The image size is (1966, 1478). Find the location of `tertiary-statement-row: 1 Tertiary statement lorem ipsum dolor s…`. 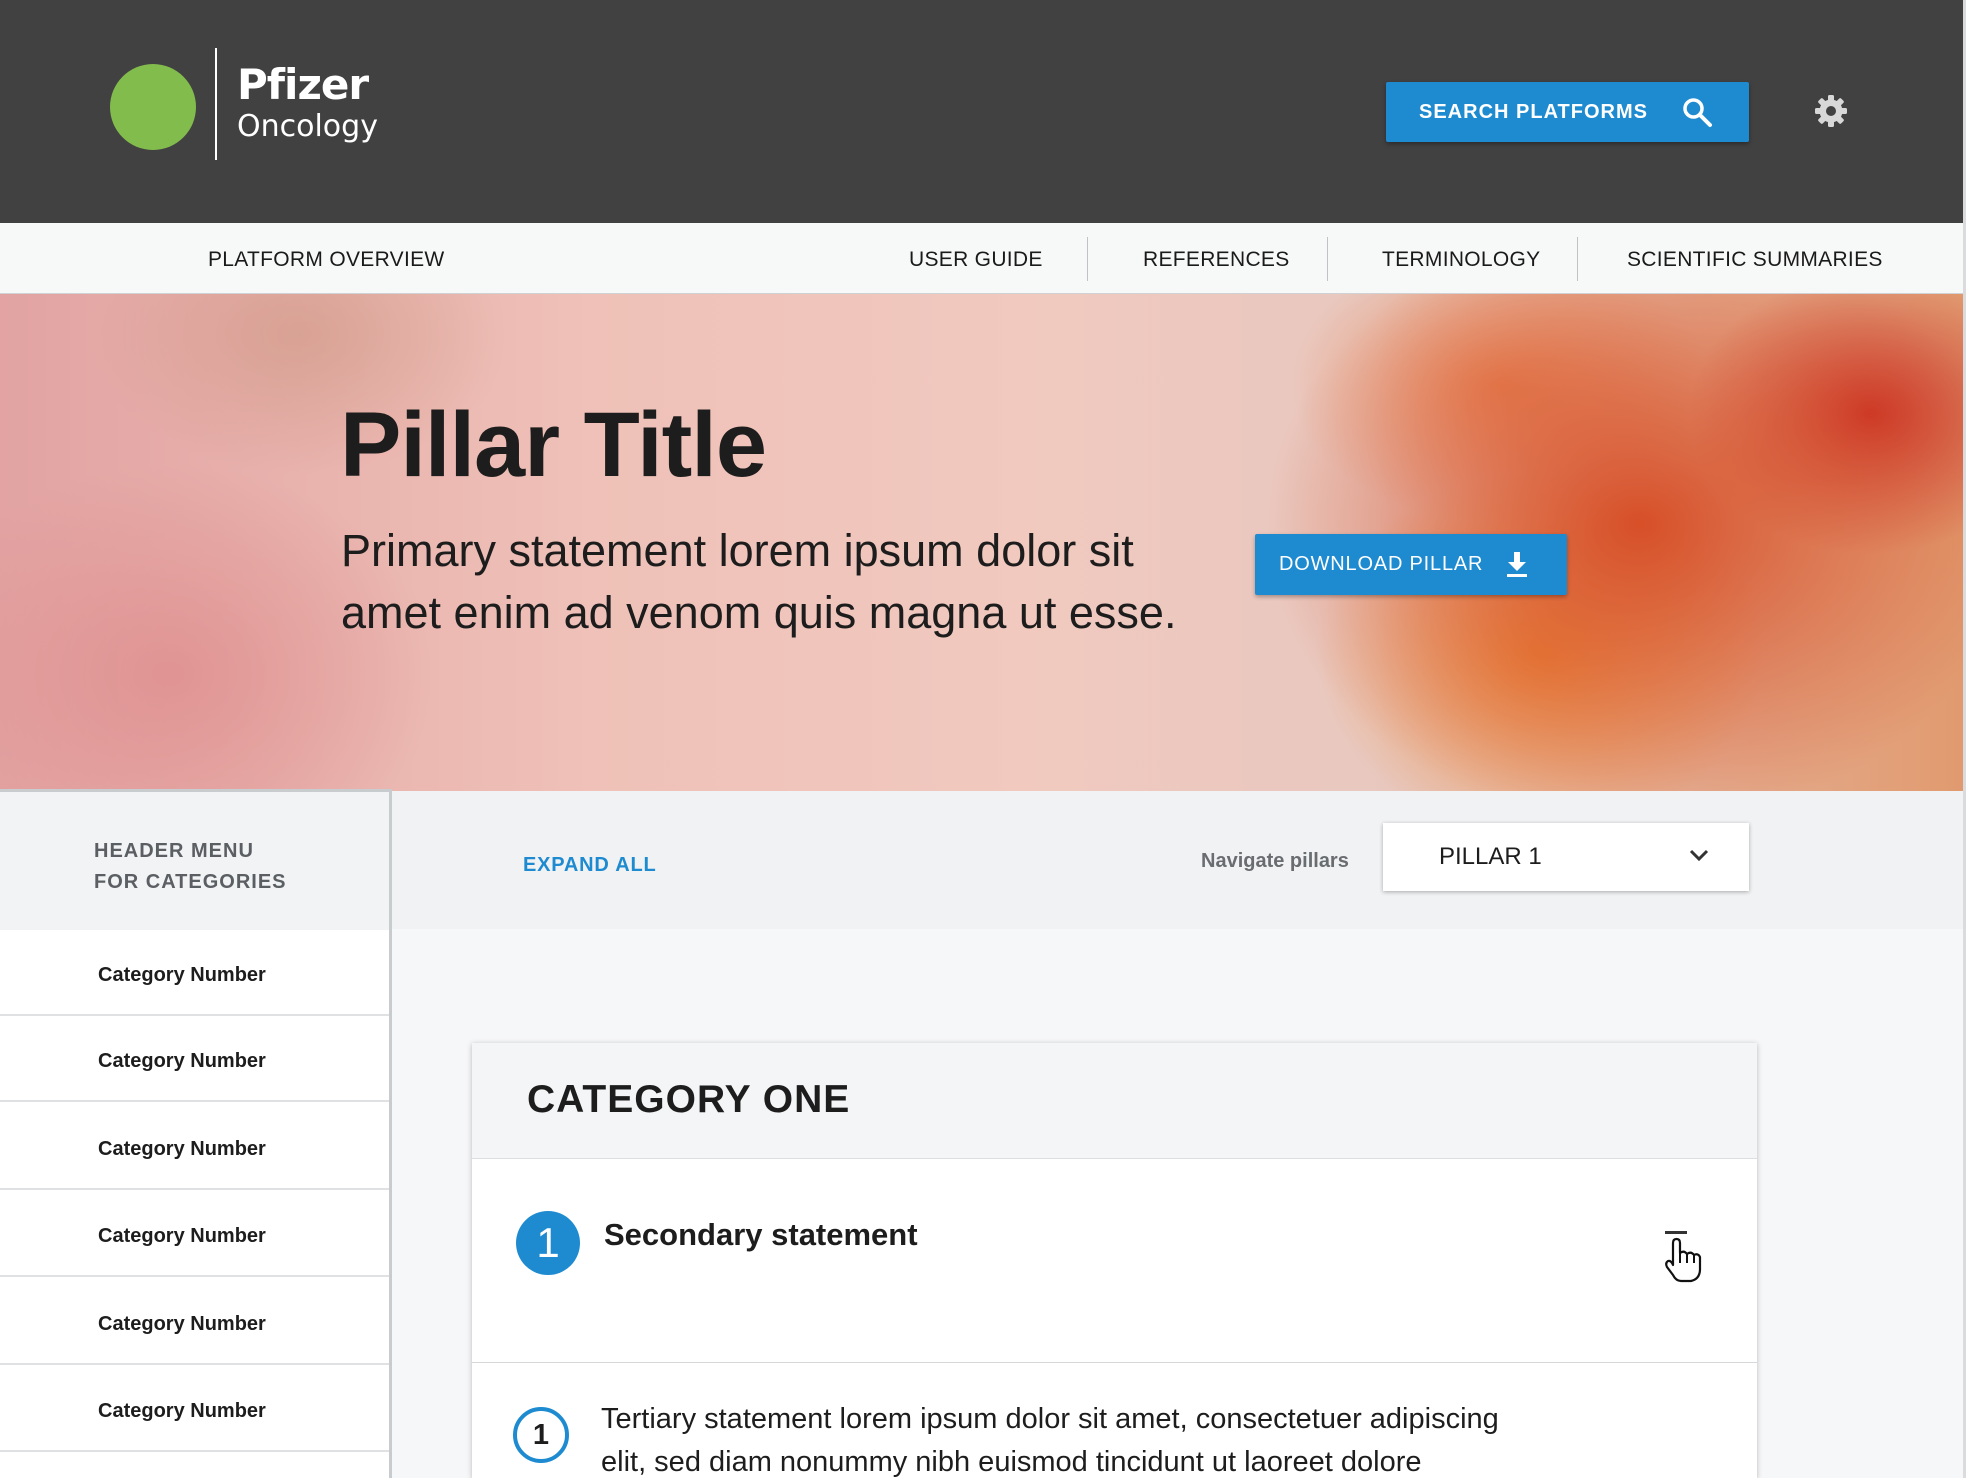

tertiary-statement-row: 1 Tertiary statement lorem ipsum dolor s… is located at coordinates (1114, 1420).